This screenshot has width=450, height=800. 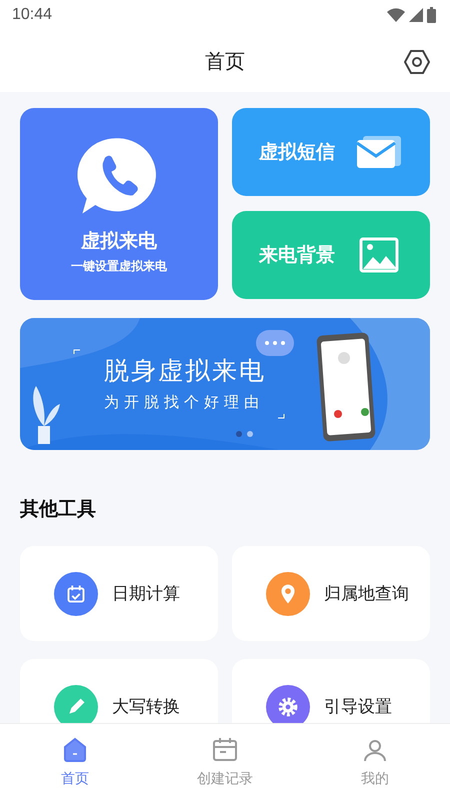 I want to click on call-card: 虚拟来电 一键设置虚拟来电, so click(x=119, y=204).